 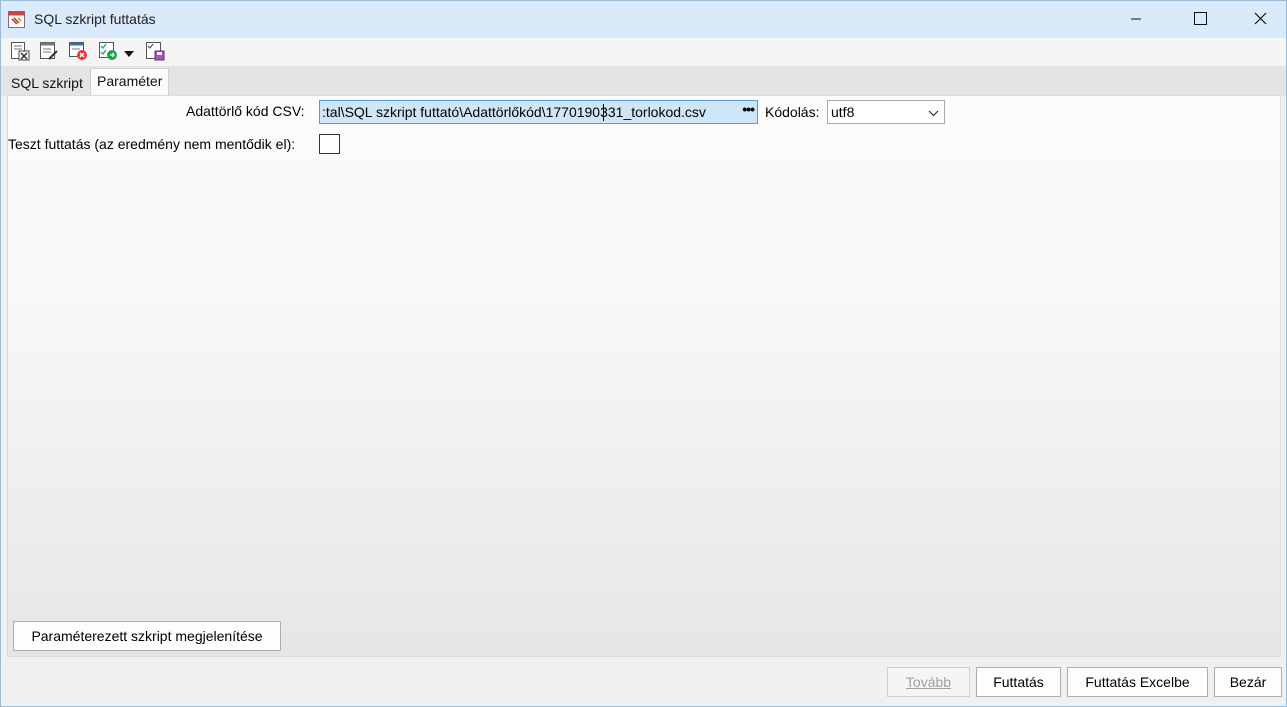 I want to click on next-button: Tovább, so click(x=928, y=682).